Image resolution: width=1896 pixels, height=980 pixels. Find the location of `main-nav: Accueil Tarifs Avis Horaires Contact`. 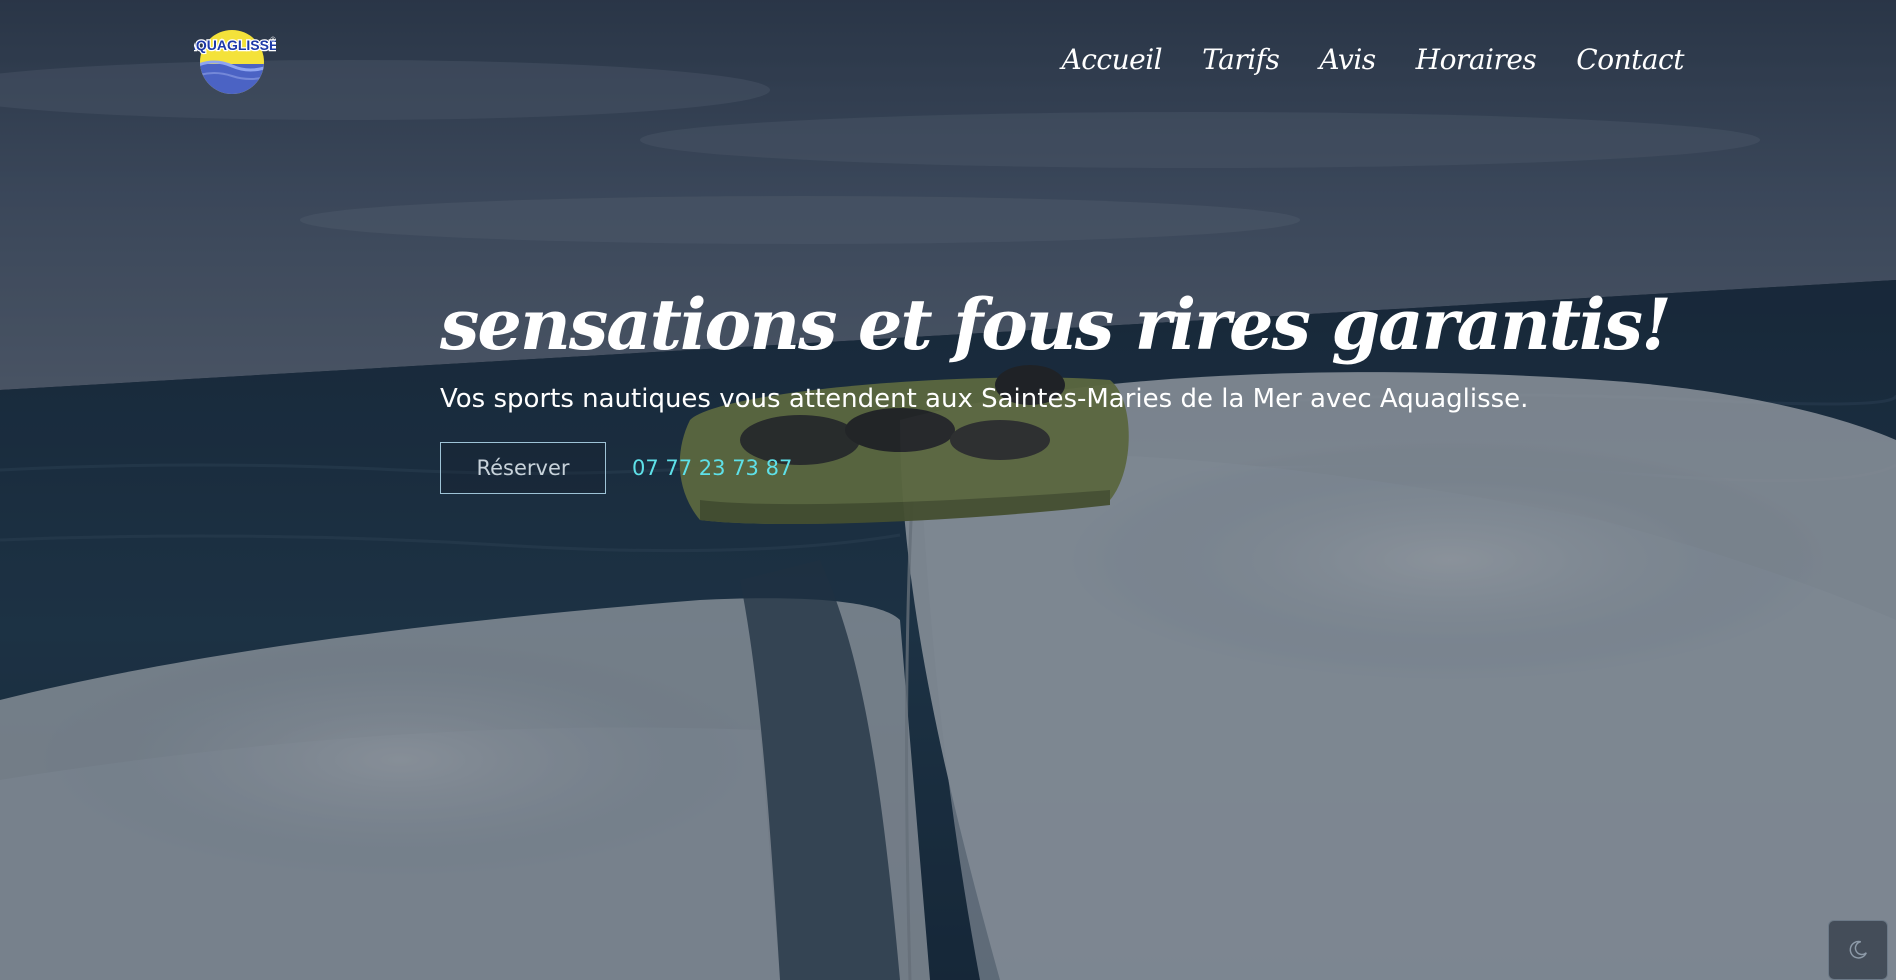

main-nav: Accueil Tarifs Avis Horaires Contact is located at coordinates (1373, 60).